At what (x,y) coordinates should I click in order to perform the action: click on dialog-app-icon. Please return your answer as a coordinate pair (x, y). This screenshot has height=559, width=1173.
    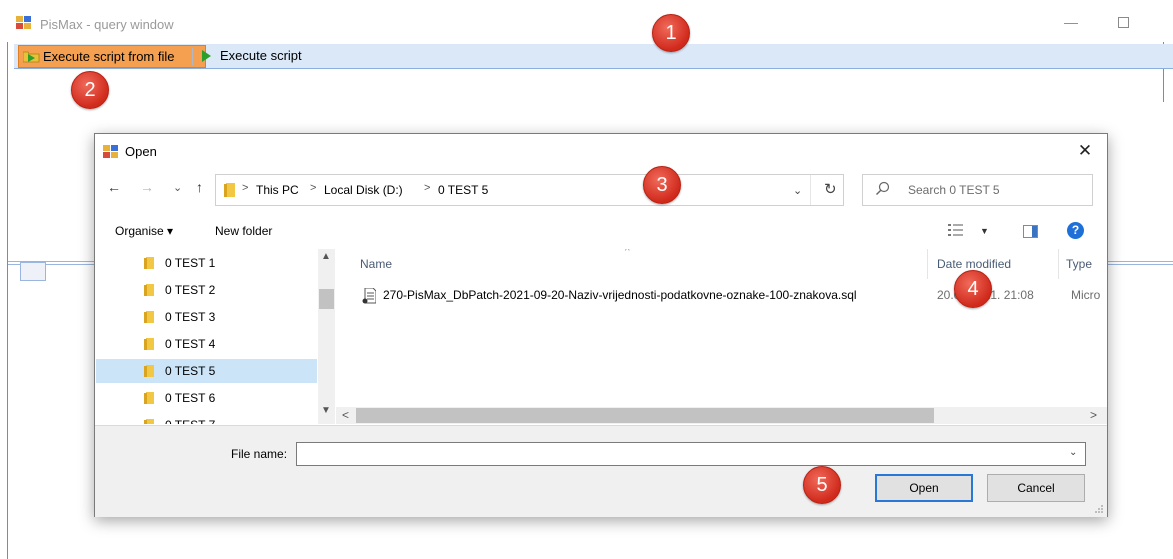
    Looking at the image, I should click on (110, 151).